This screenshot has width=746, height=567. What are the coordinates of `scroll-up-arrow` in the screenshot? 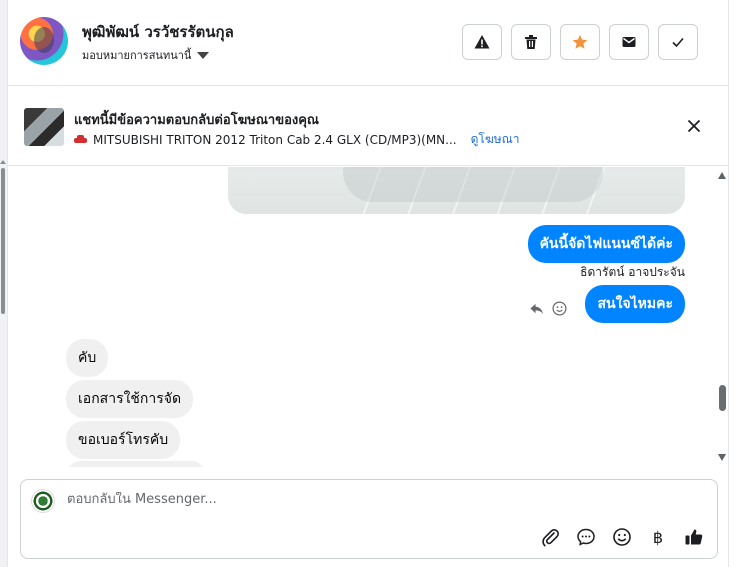 It's located at (722, 175).